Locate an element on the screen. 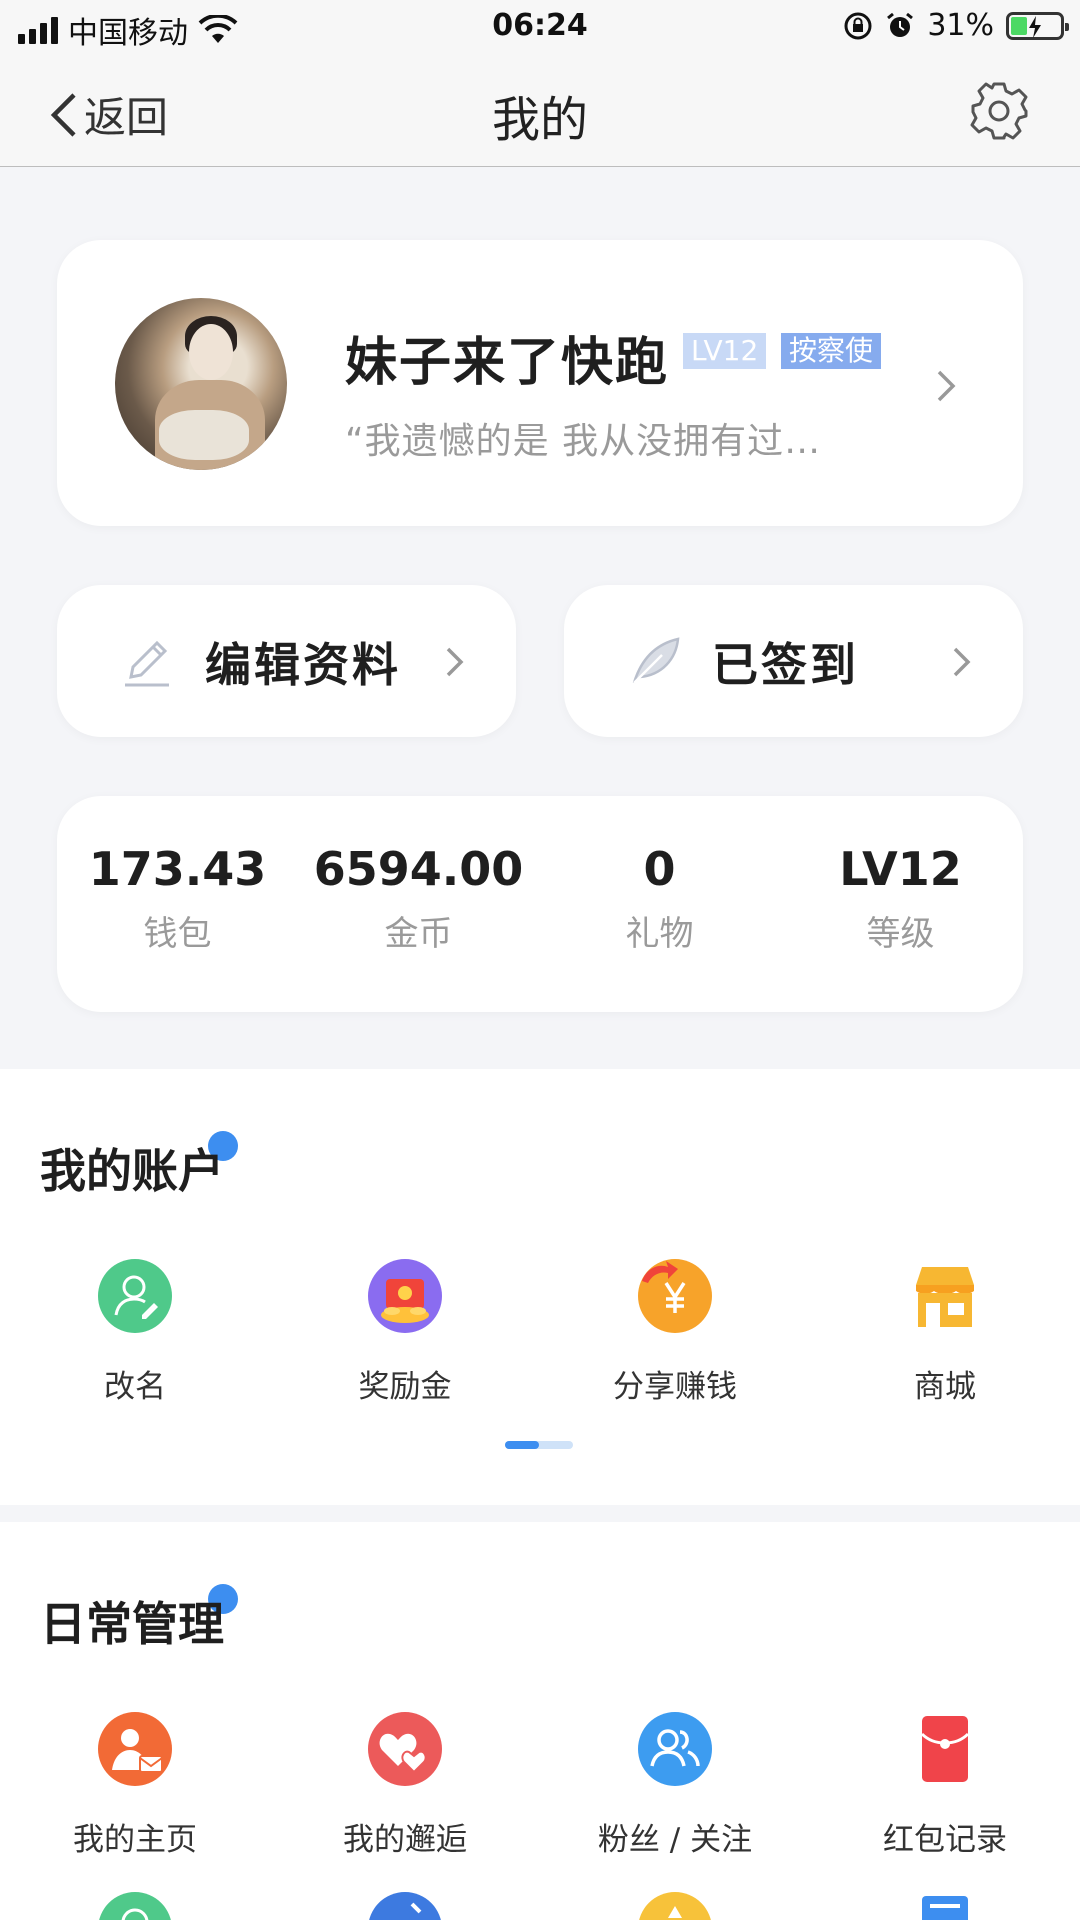  page-indicator is located at coordinates (539, 1445).